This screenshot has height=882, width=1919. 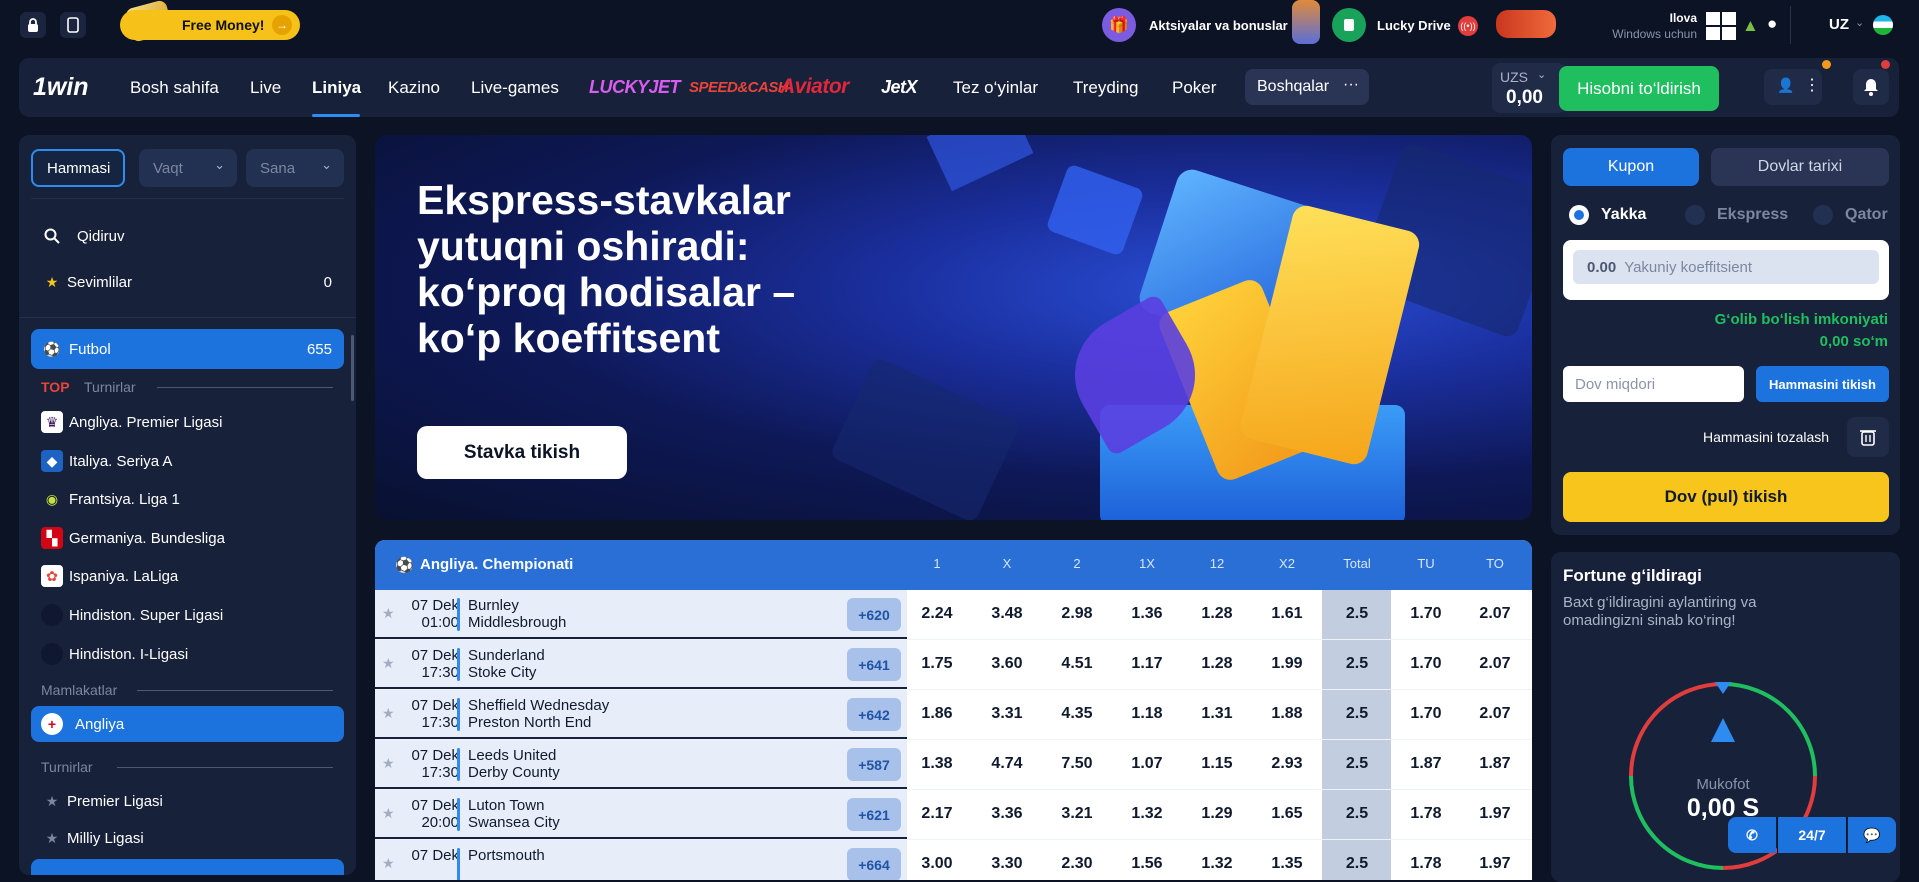 I want to click on deposit-button: Hisobni to‘ldirish, so click(x=1639, y=88).